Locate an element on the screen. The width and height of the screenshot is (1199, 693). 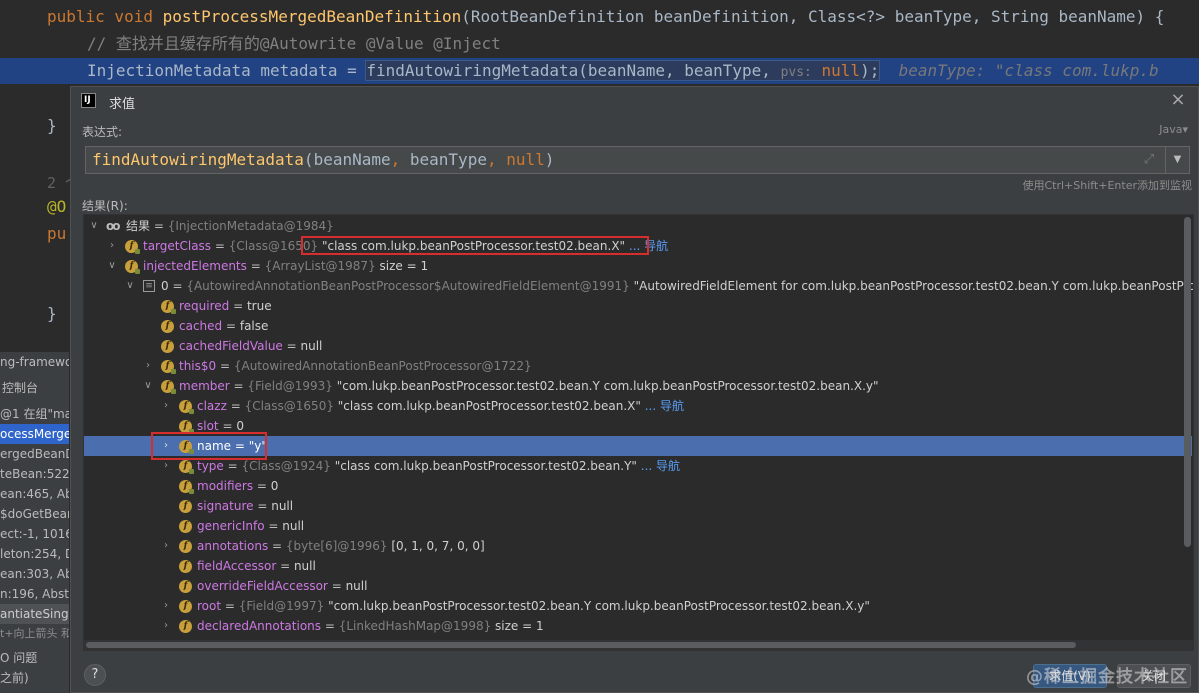
node-name: injectedElements is located at coordinates (195, 266).